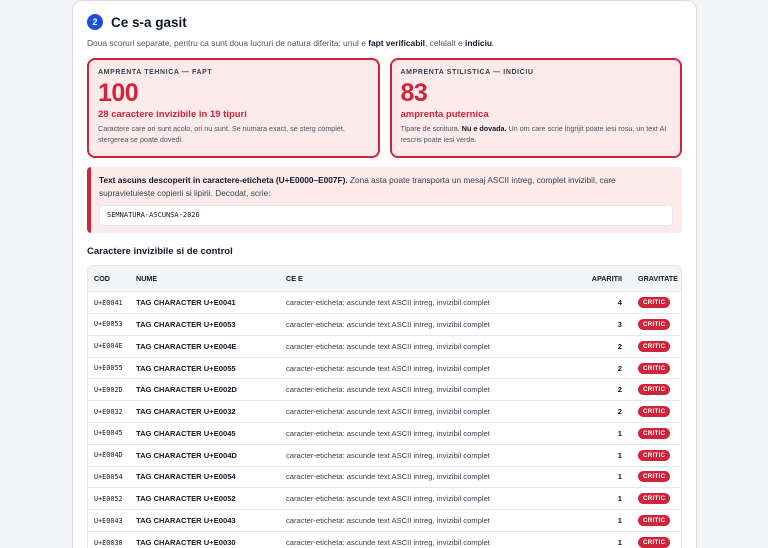  What do you see at coordinates (108, 324) in the screenshot?
I see `char-code-cell: U+E0053` at bounding box center [108, 324].